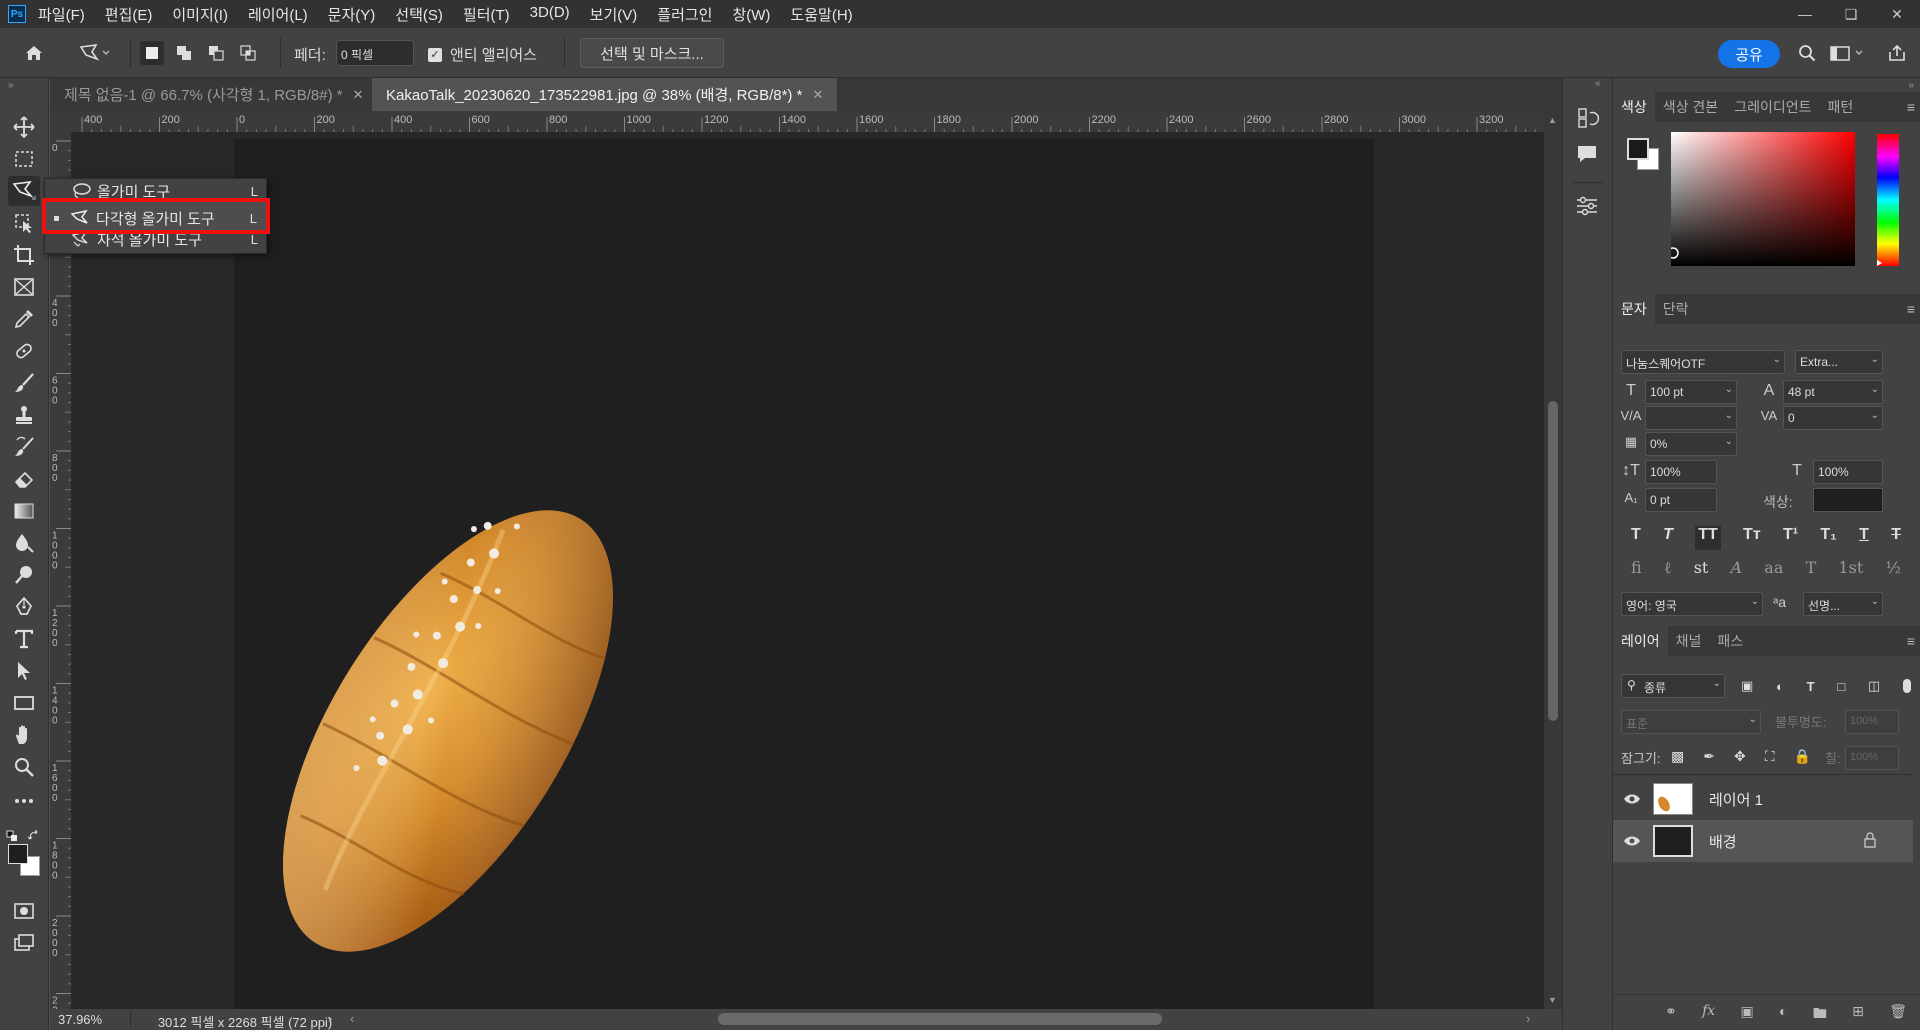 This screenshot has width=1920, height=1030. Describe the element at coordinates (1888, 200) in the screenshot. I see `hue-slider` at that location.